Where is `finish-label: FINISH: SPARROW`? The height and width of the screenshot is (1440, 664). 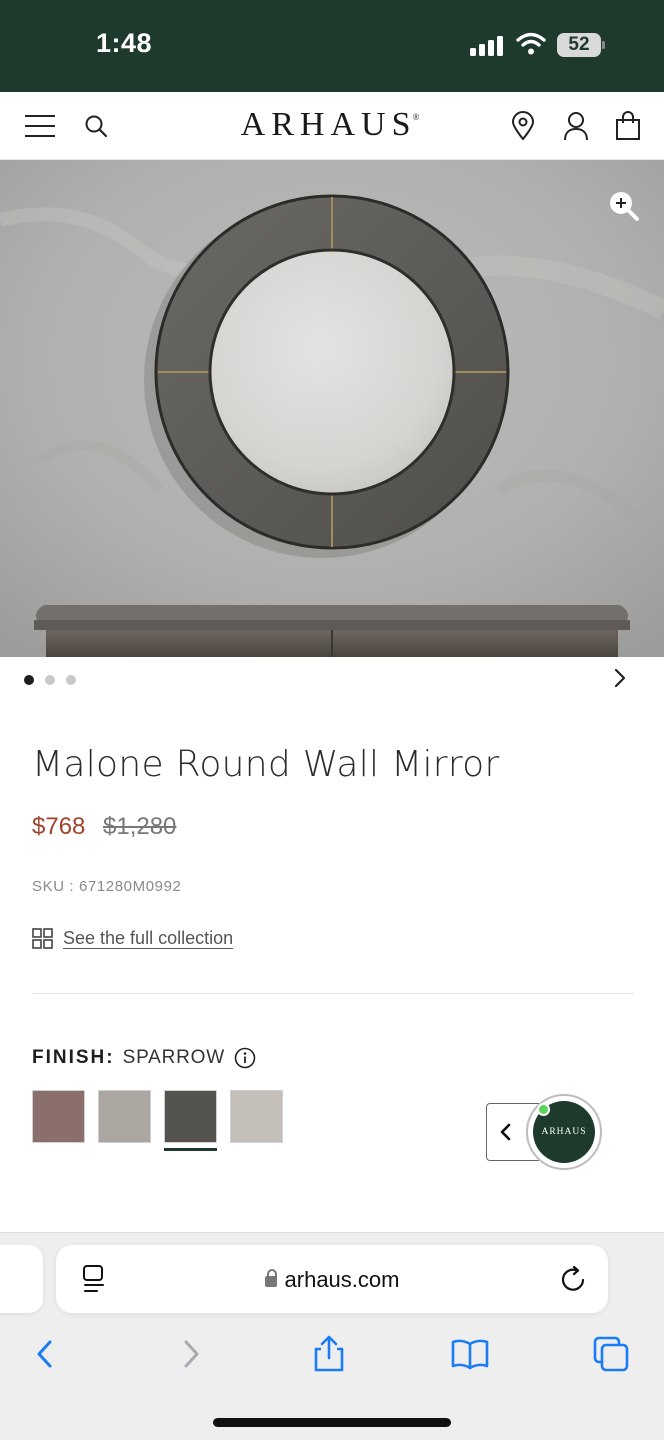
finish-label: FINISH: SPARROW is located at coordinates (144, 1058).